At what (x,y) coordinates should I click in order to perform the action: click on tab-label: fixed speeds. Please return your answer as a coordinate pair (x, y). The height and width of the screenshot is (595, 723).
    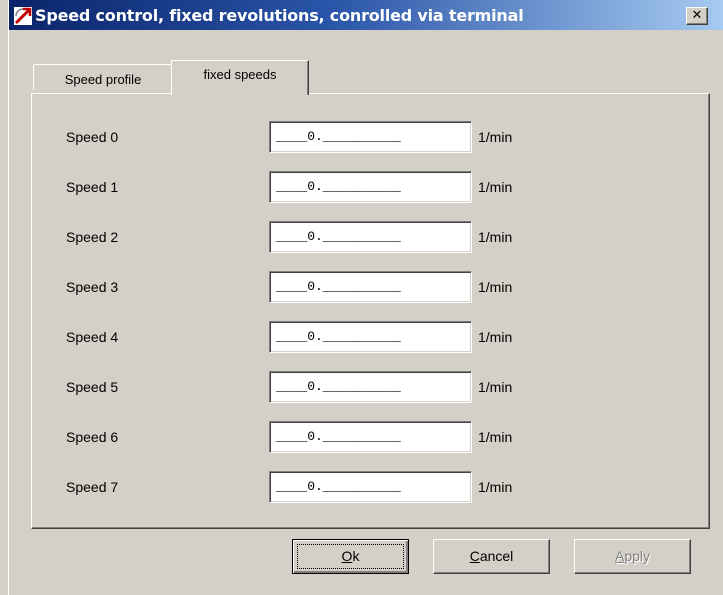
    Looking at the image, I should click on (240, 74).